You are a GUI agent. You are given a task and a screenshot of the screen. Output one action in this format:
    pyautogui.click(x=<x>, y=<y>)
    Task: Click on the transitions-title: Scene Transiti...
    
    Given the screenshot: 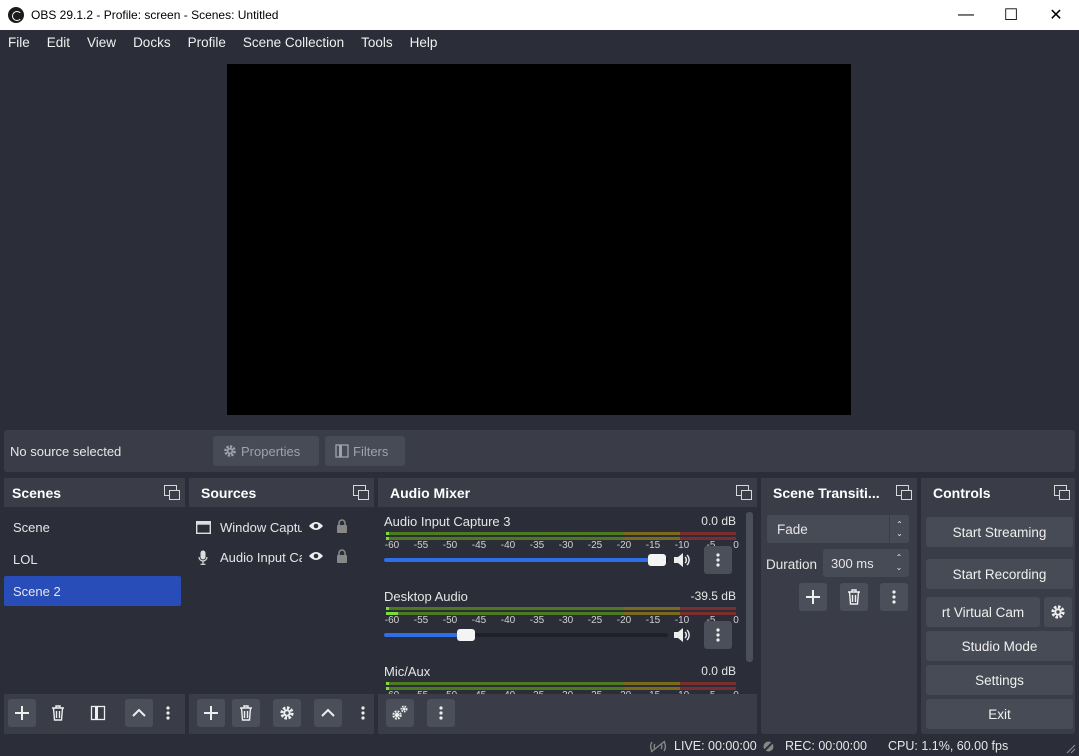 What is the action you would take?
    pyautogui.click(x=826, y=492)
    